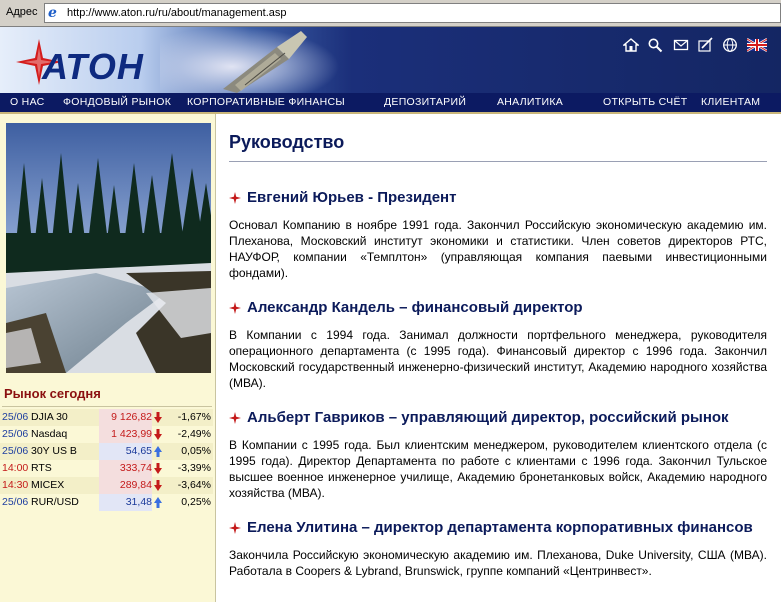  I want to click on market-change: -1,67%, so click(194, 417).